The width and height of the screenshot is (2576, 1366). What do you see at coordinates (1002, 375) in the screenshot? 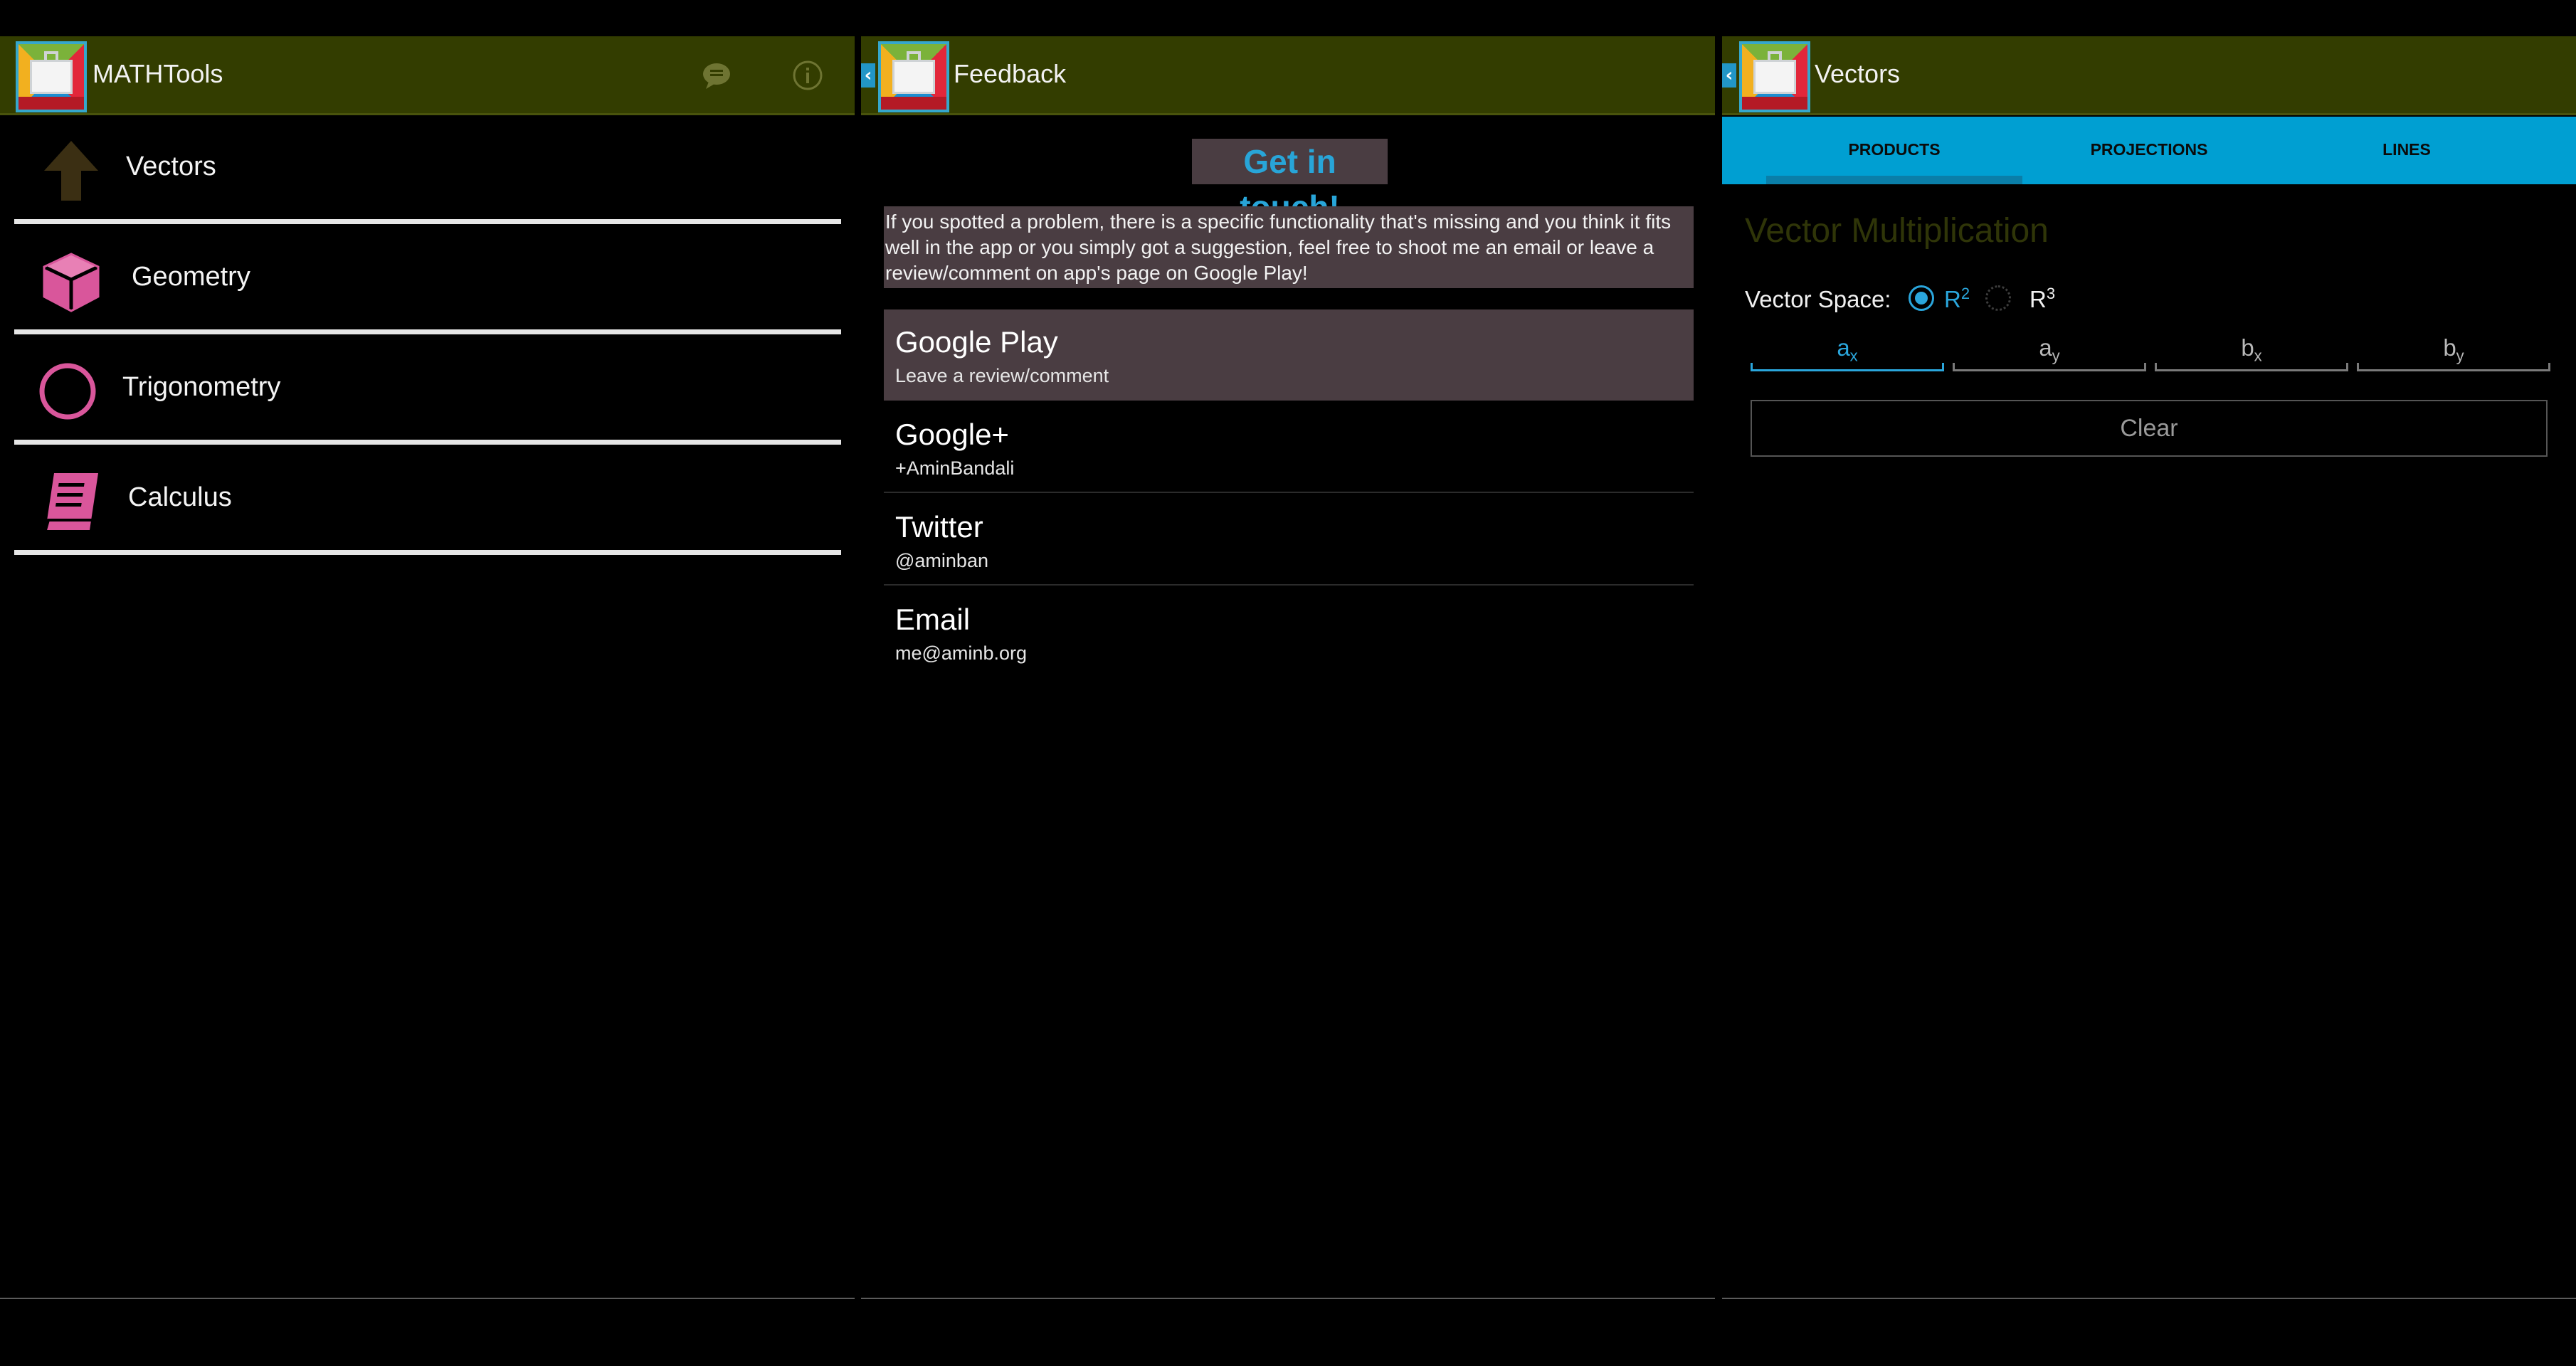
I see `contact-subtitle: Leave a review/comment` at bounding box center [1002, 375].